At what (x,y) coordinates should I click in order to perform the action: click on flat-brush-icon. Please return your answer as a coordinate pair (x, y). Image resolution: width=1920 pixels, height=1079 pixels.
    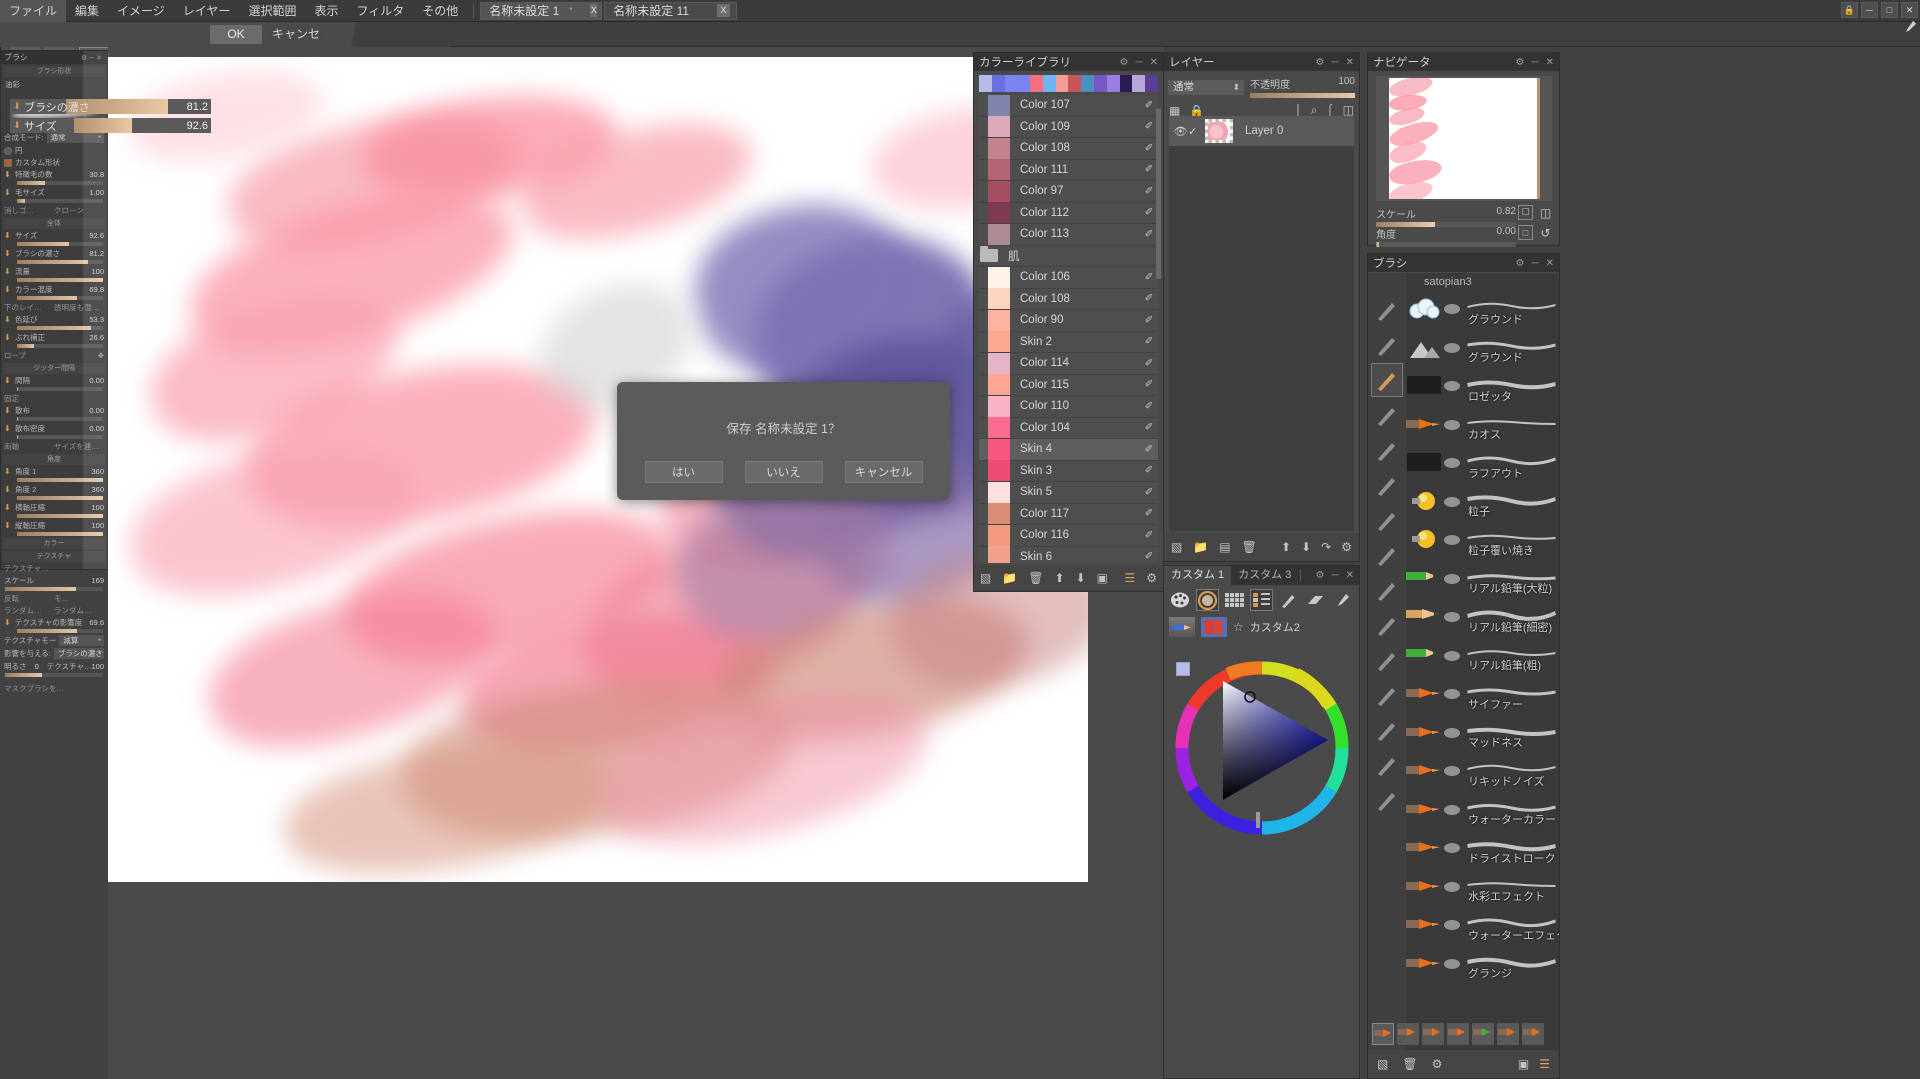
    Looking at the image, I should click on (1387, 660).